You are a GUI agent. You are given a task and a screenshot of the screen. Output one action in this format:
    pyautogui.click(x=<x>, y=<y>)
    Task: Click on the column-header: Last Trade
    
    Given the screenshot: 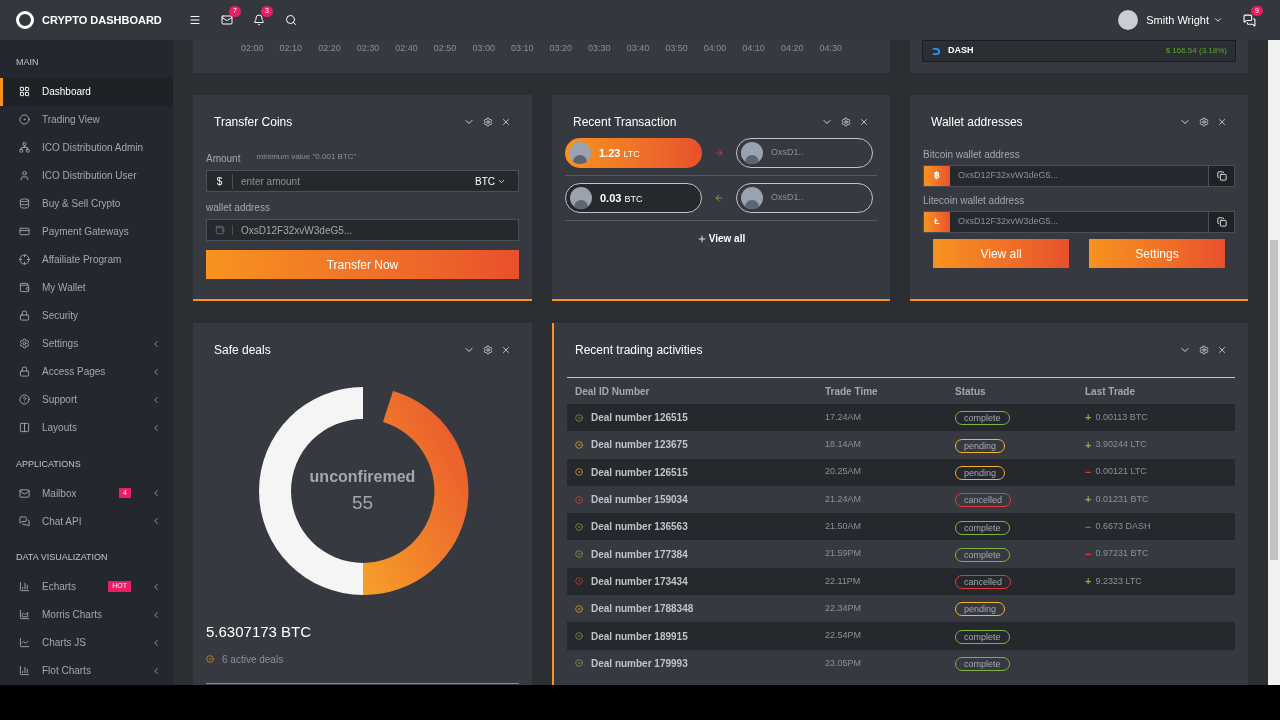 What is the action you would take?
    pyautogui.click(x=1110, y=391)
    